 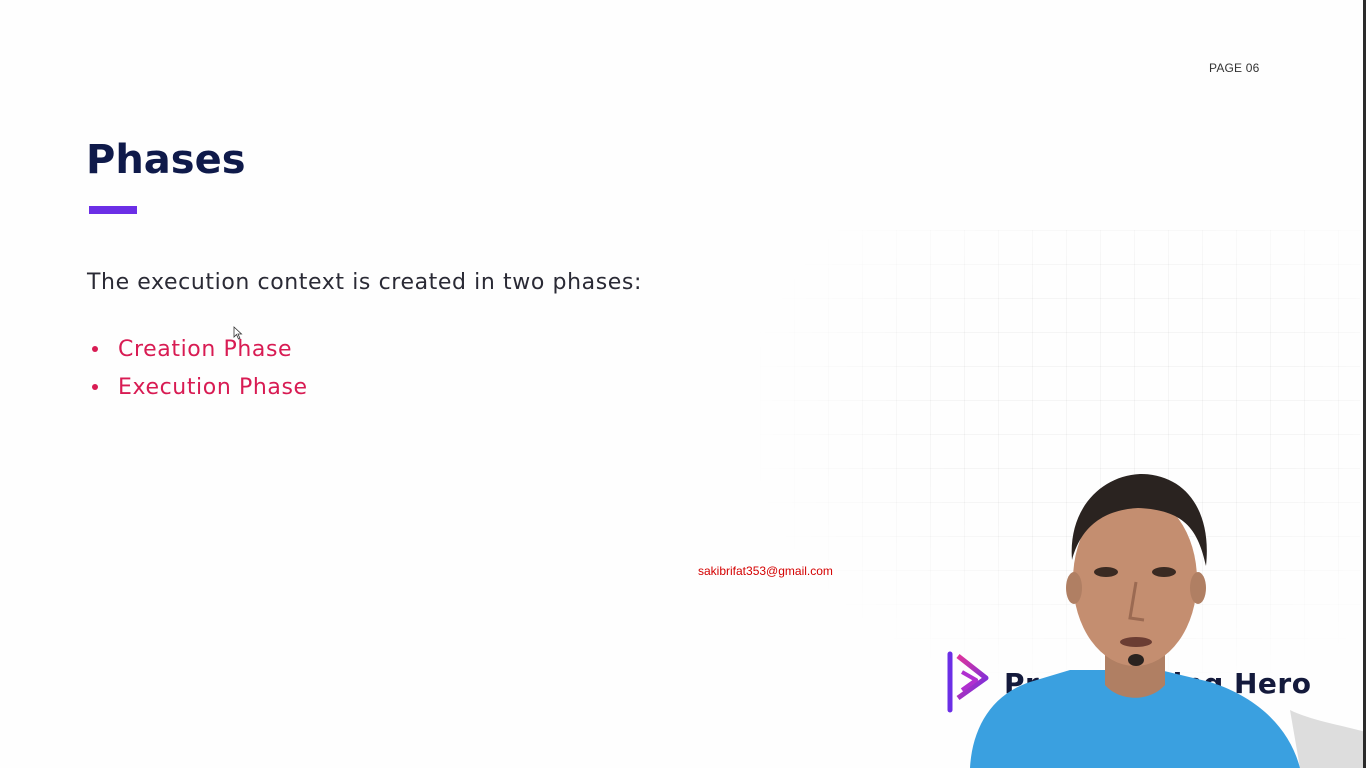 I want to click on page-number: PAGE 06, so click(x=1234, y=68).